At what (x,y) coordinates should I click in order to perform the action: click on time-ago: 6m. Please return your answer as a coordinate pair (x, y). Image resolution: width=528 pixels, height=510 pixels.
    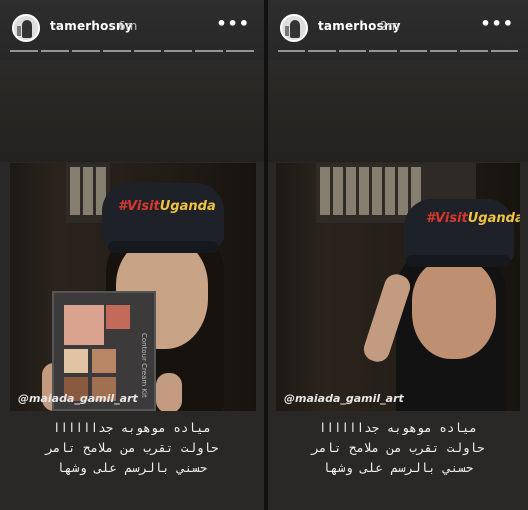
    Looking at the image, I should click on (128, 26).